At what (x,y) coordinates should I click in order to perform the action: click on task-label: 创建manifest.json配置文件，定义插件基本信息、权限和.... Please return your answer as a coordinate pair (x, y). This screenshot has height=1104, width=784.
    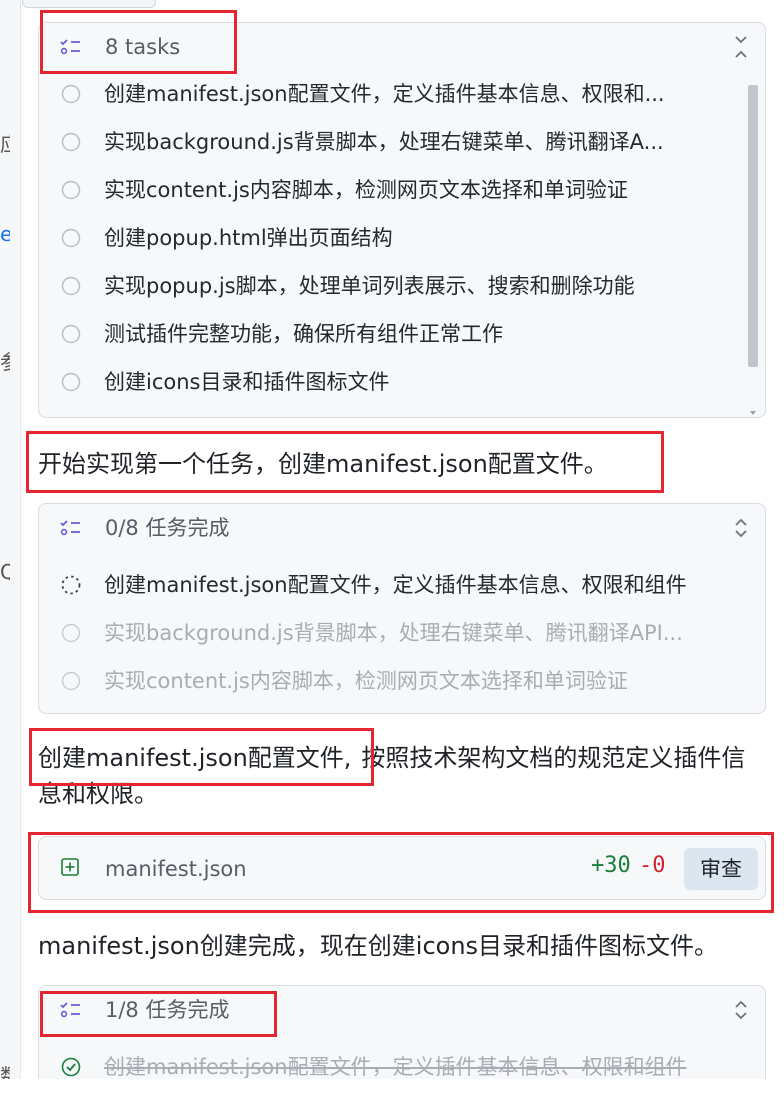
    Looking at the image, I should click on (384, 94).